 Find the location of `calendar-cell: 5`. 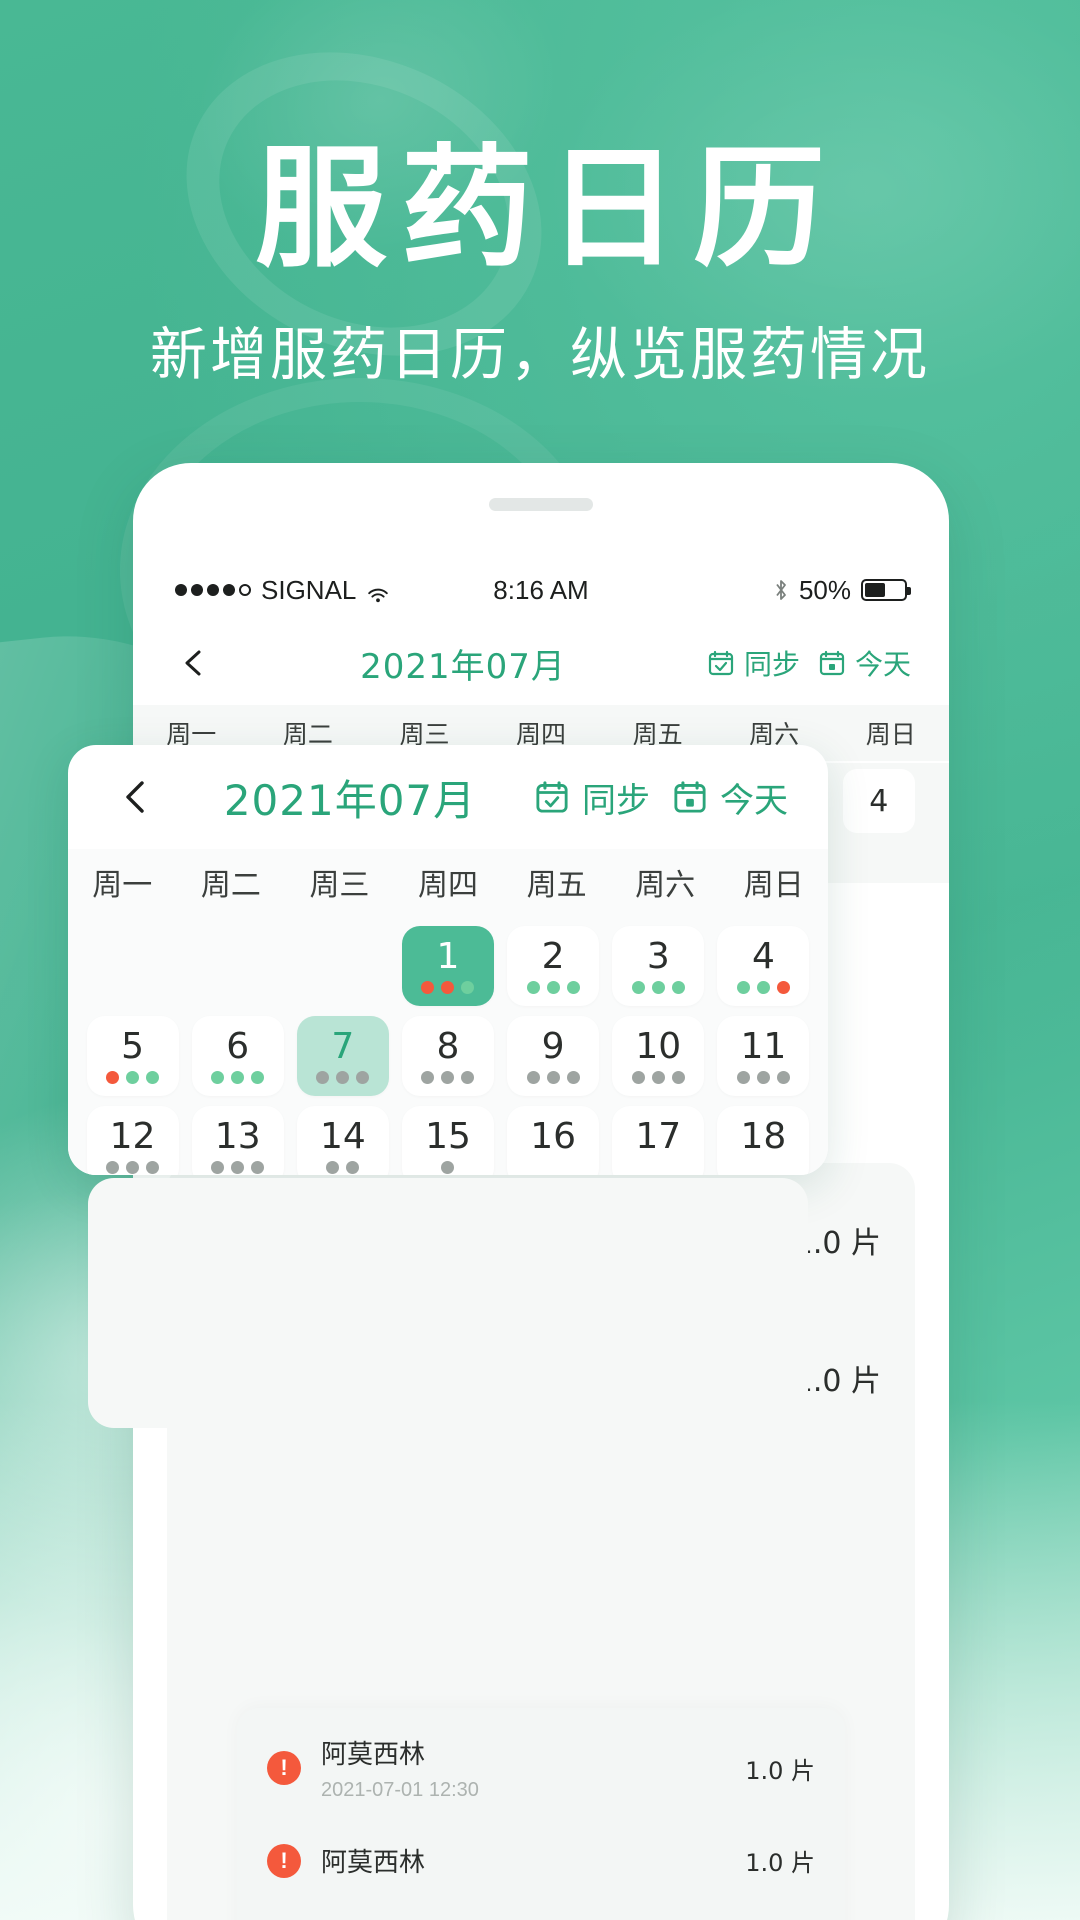

calendar-cell: 5 is located at coordinates (132, 1056).